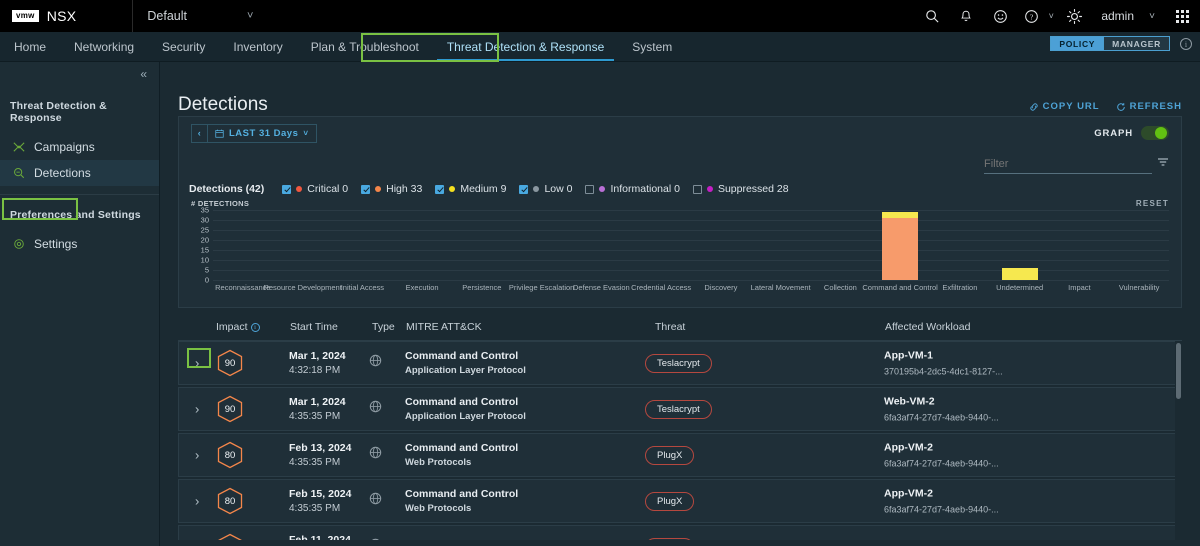 The image size is (1200, 546). I want to click on date-range-prev-button: ‹, so click(200, 133).